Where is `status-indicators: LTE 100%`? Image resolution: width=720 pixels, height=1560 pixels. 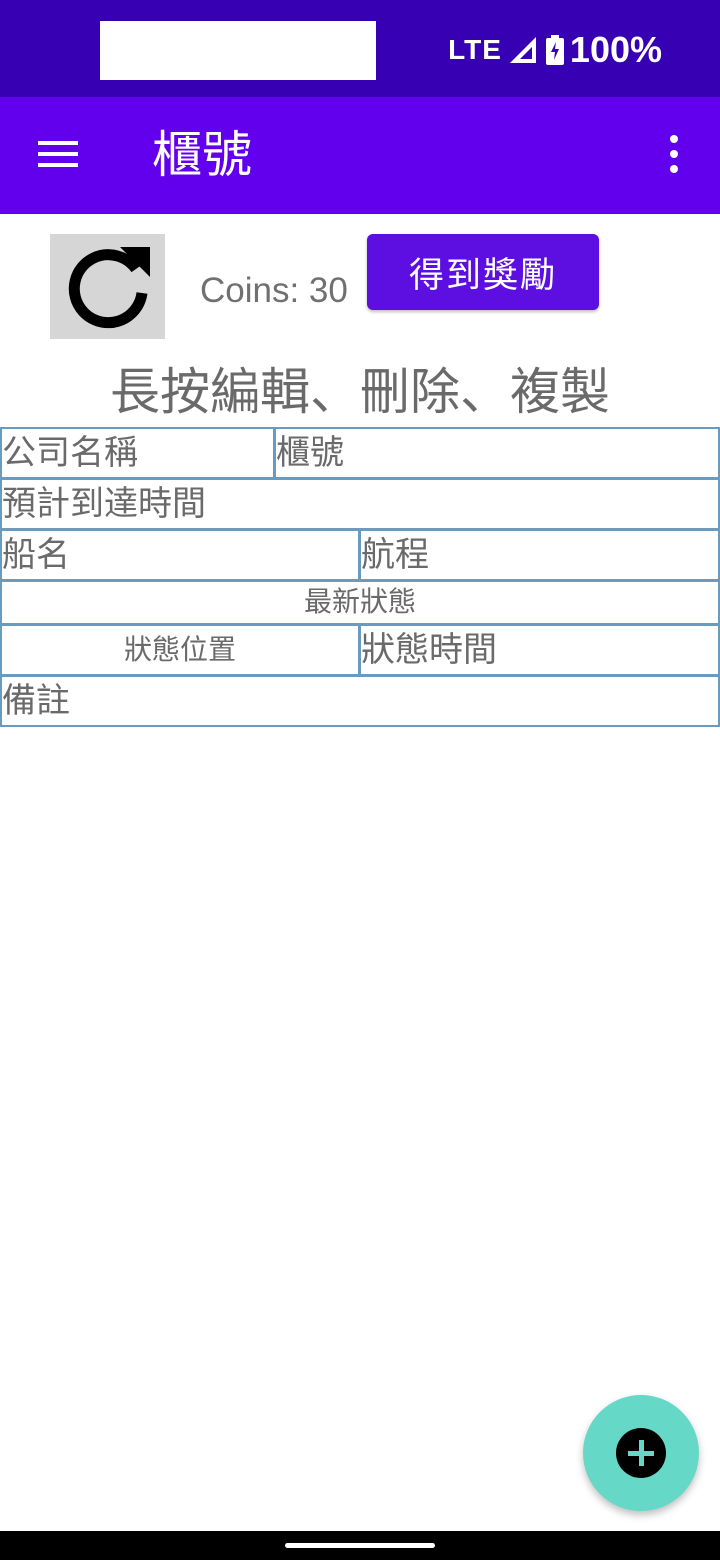
status-indicators: LTE 100% is located at coordinates (555, 50).